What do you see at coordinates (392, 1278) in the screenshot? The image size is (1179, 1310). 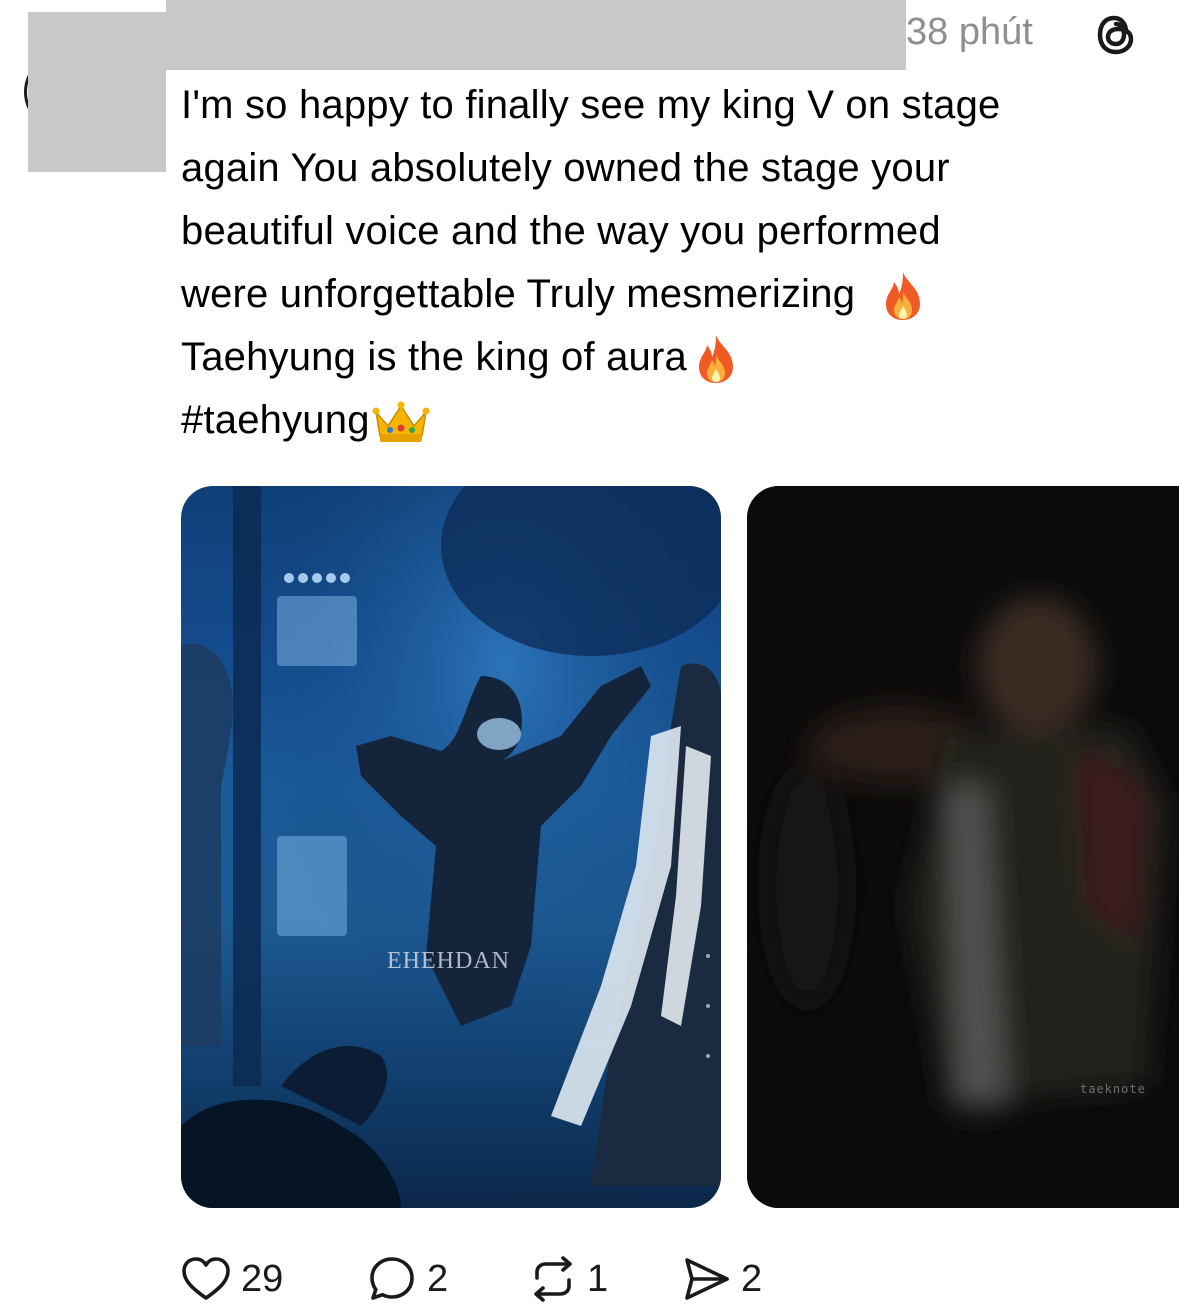 I see `comment-icon` at bounding box center [392, 1278].